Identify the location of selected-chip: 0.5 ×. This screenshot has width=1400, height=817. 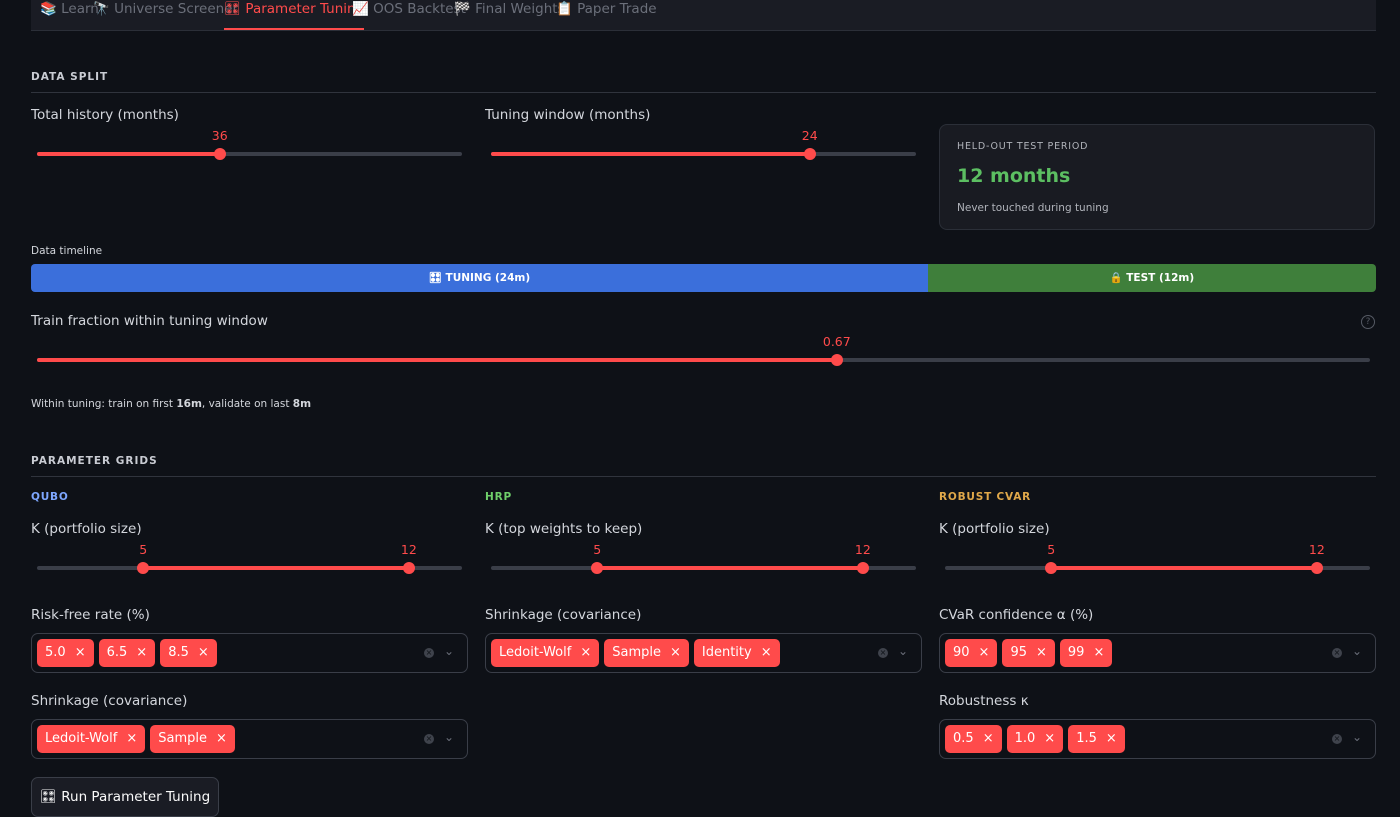
(973, 739).